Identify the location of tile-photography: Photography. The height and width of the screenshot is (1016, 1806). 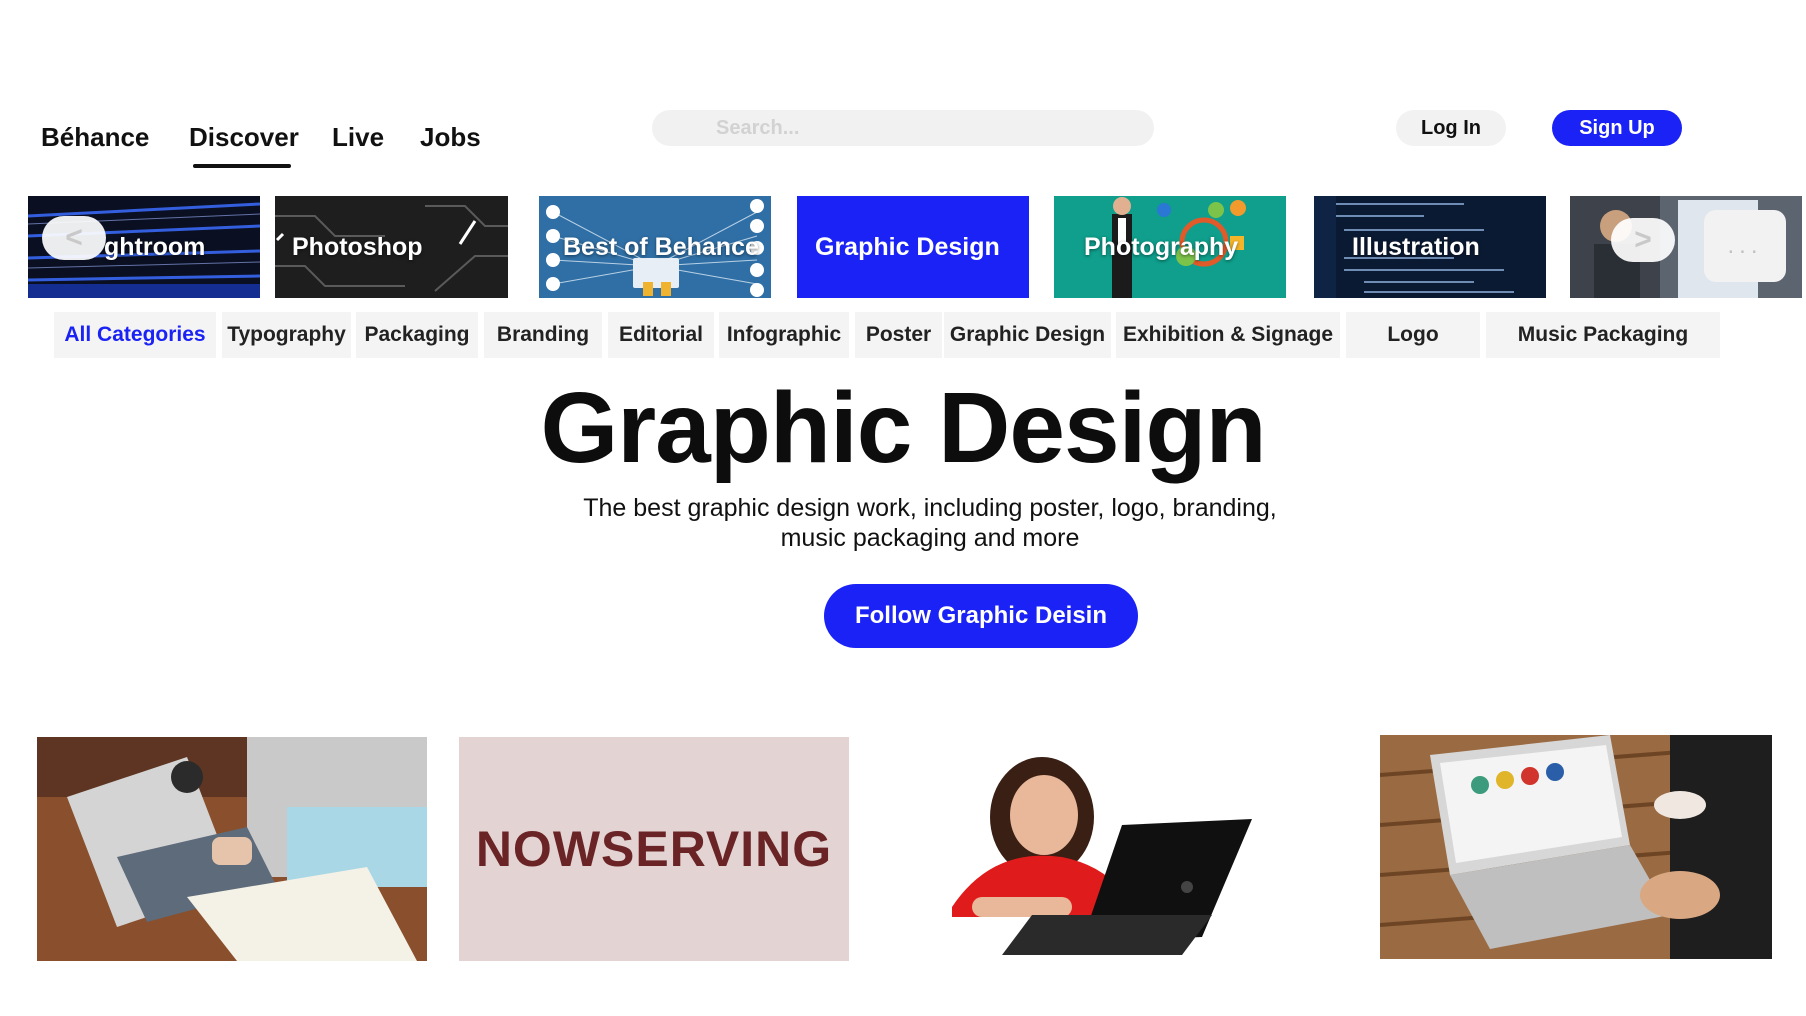
(1170, 247).